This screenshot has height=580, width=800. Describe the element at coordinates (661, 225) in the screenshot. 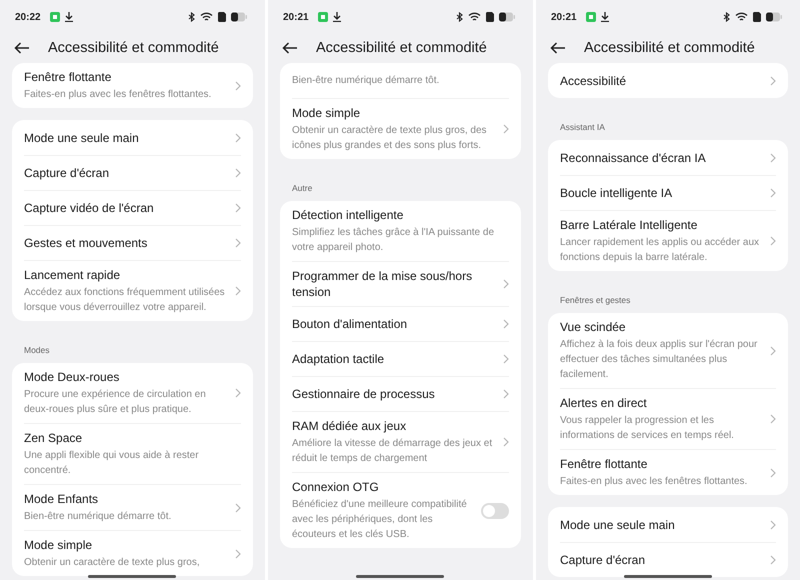

I see `setting-title: Barre Latérale Intelligente` at that location.